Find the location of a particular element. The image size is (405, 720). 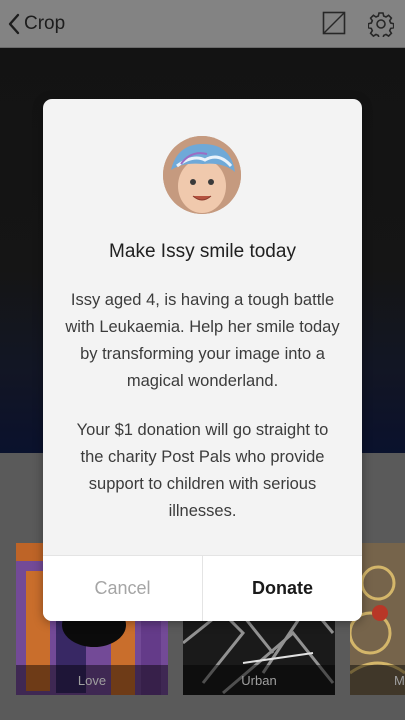

child-photo is located at coordinates (202, 175).